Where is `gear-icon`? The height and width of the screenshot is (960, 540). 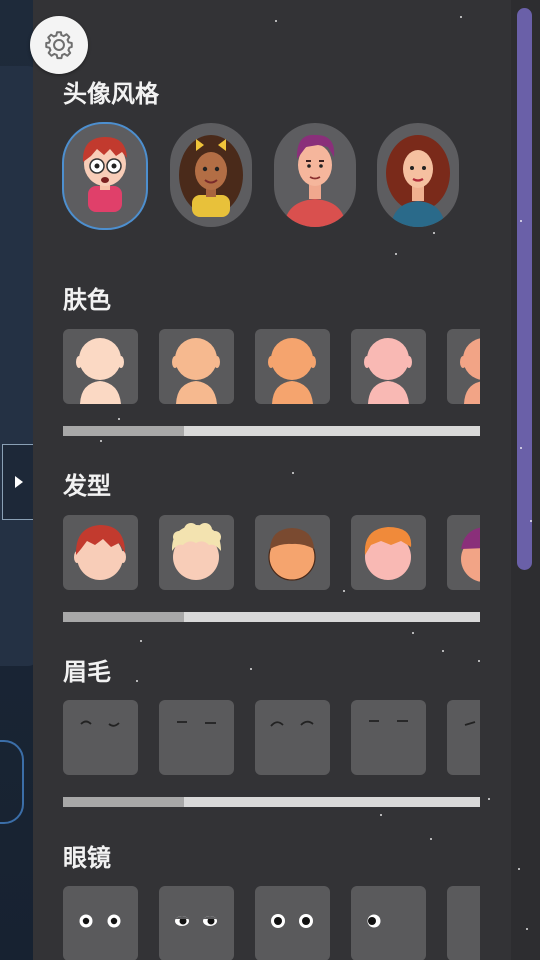
gear-icon is located at coordinates (59, 45).